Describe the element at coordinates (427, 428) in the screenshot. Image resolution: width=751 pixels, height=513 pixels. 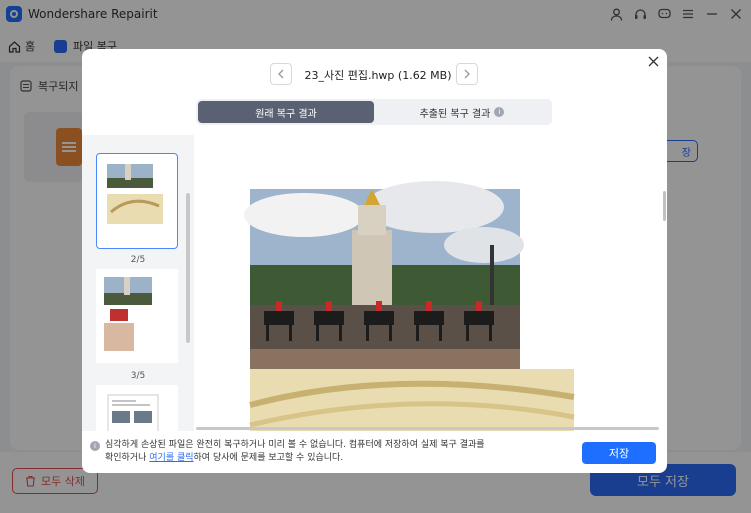
I see `preview-horizontal-scrollbar` at that location.